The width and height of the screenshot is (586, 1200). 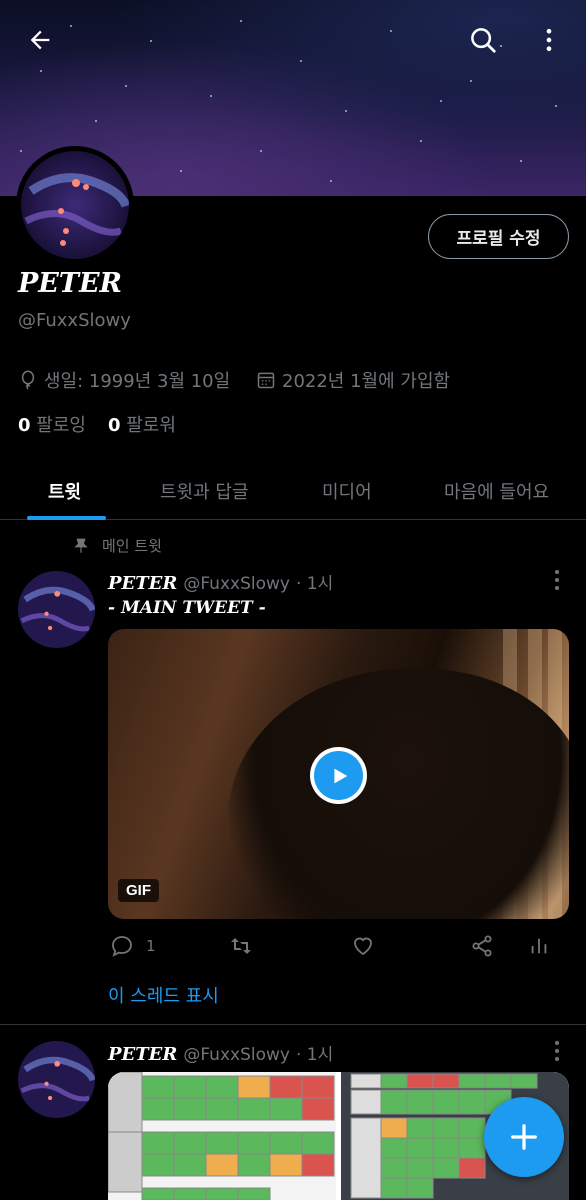 I want to click on search-icon, so click(x=483, y=40).